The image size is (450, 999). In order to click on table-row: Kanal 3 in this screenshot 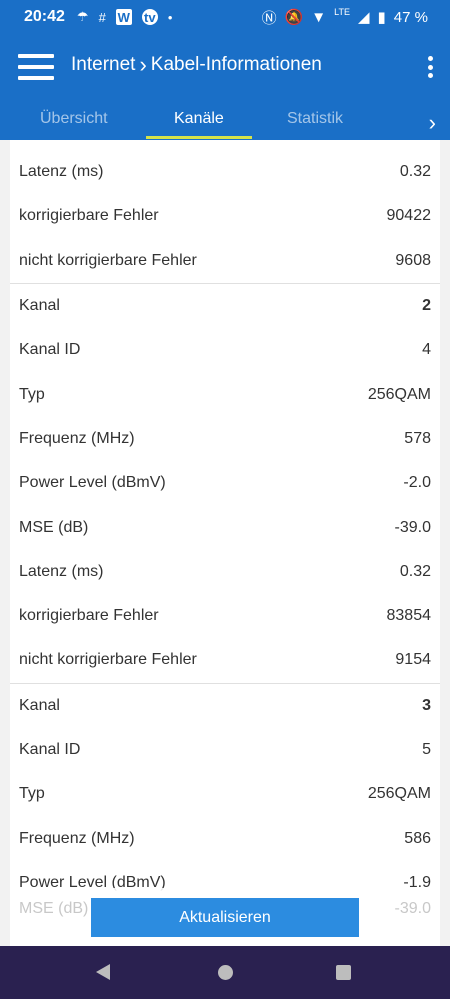, I will do `click(225, 706)`.